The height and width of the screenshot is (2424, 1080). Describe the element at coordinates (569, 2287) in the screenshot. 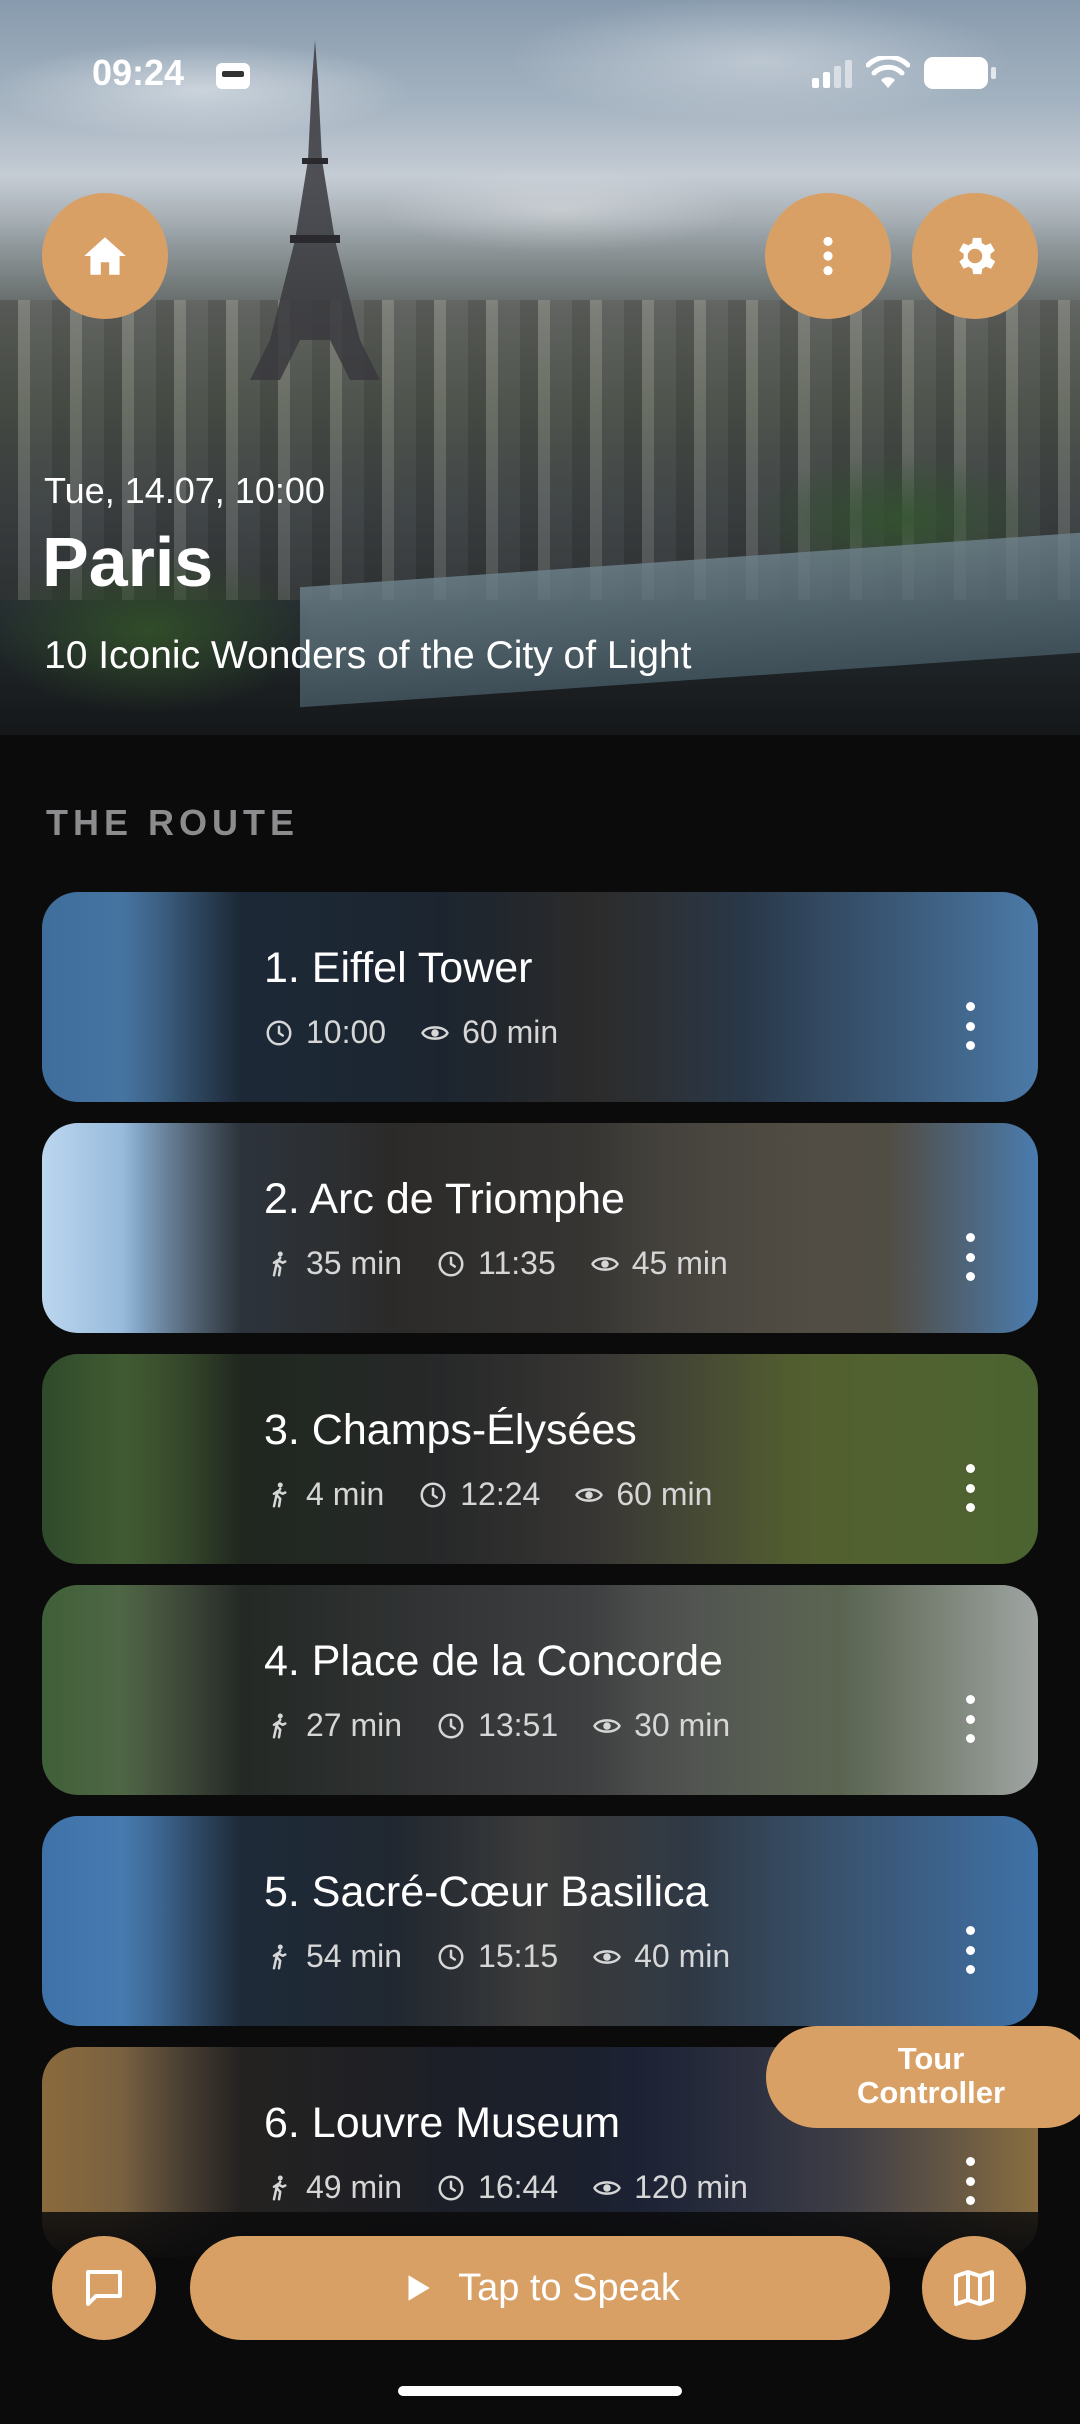

I see `tap-to-speak-label: Tap to Speak` at that location.